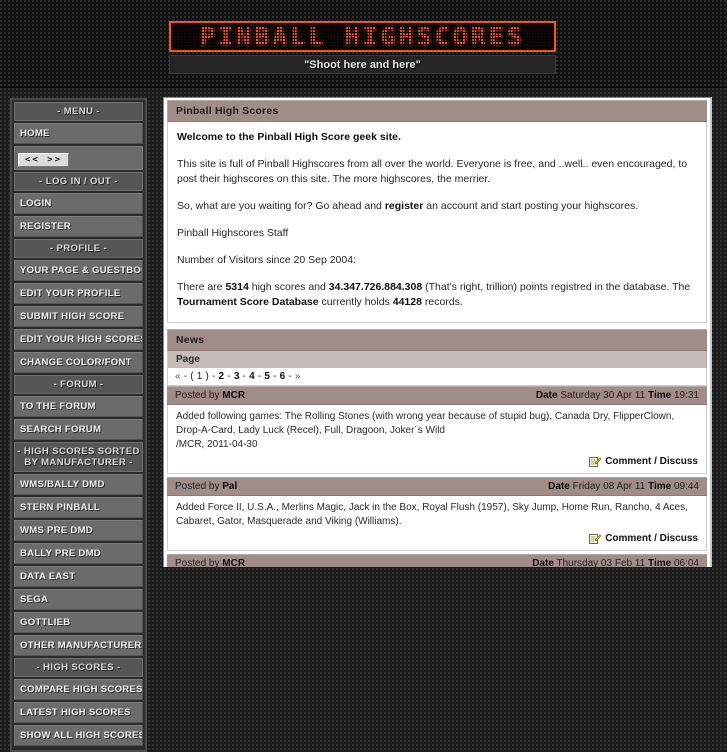 This screenshot has width=727, height=752. What do you see at coordinates (78, 689) in the screenshot?
I see `sidebar-item-compare-high-scores: COMPARE HIGH SCORES` at bounding box center [78, 689].